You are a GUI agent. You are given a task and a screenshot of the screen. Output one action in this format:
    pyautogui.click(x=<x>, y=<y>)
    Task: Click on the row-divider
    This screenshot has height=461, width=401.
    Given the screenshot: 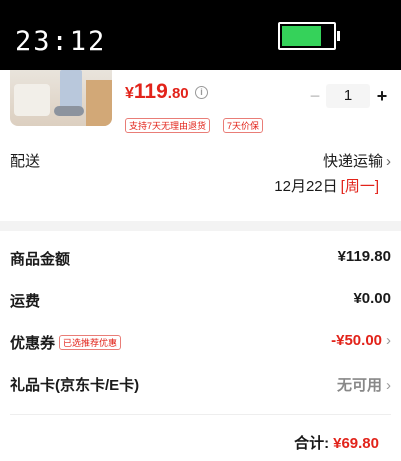 What is the action you would take?
    pyautogui.click(x=200, y=414)
    